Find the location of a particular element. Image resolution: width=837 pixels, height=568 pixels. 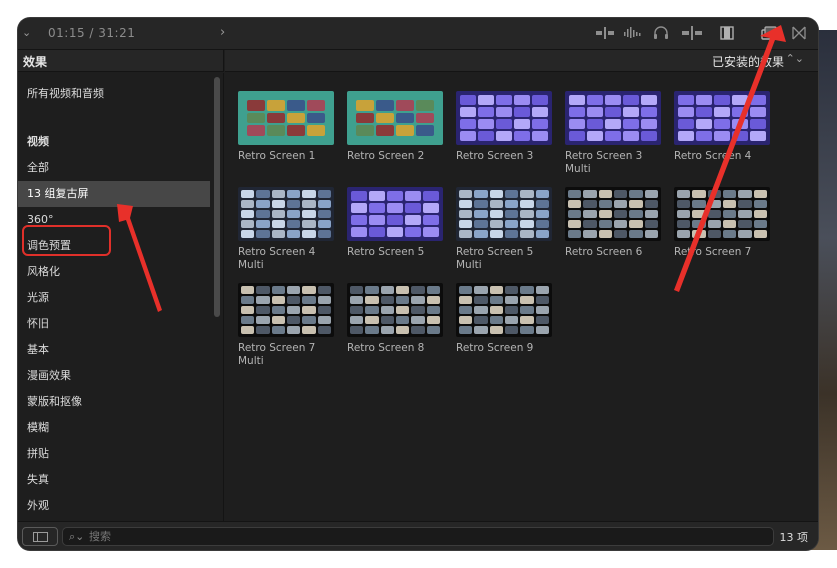

effect-tile: Retro Screen 5 Multi is located at coordinates (504, 229).